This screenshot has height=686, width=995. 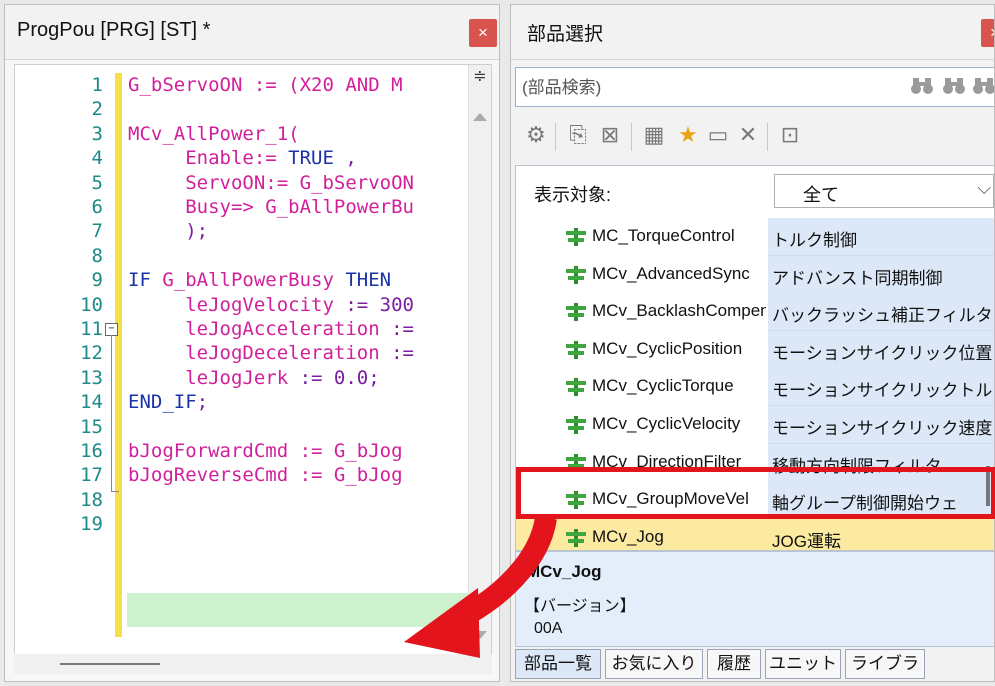 I want to click on list-item: MC_TorqueControl トルク制御, so click(x=755, y=237).